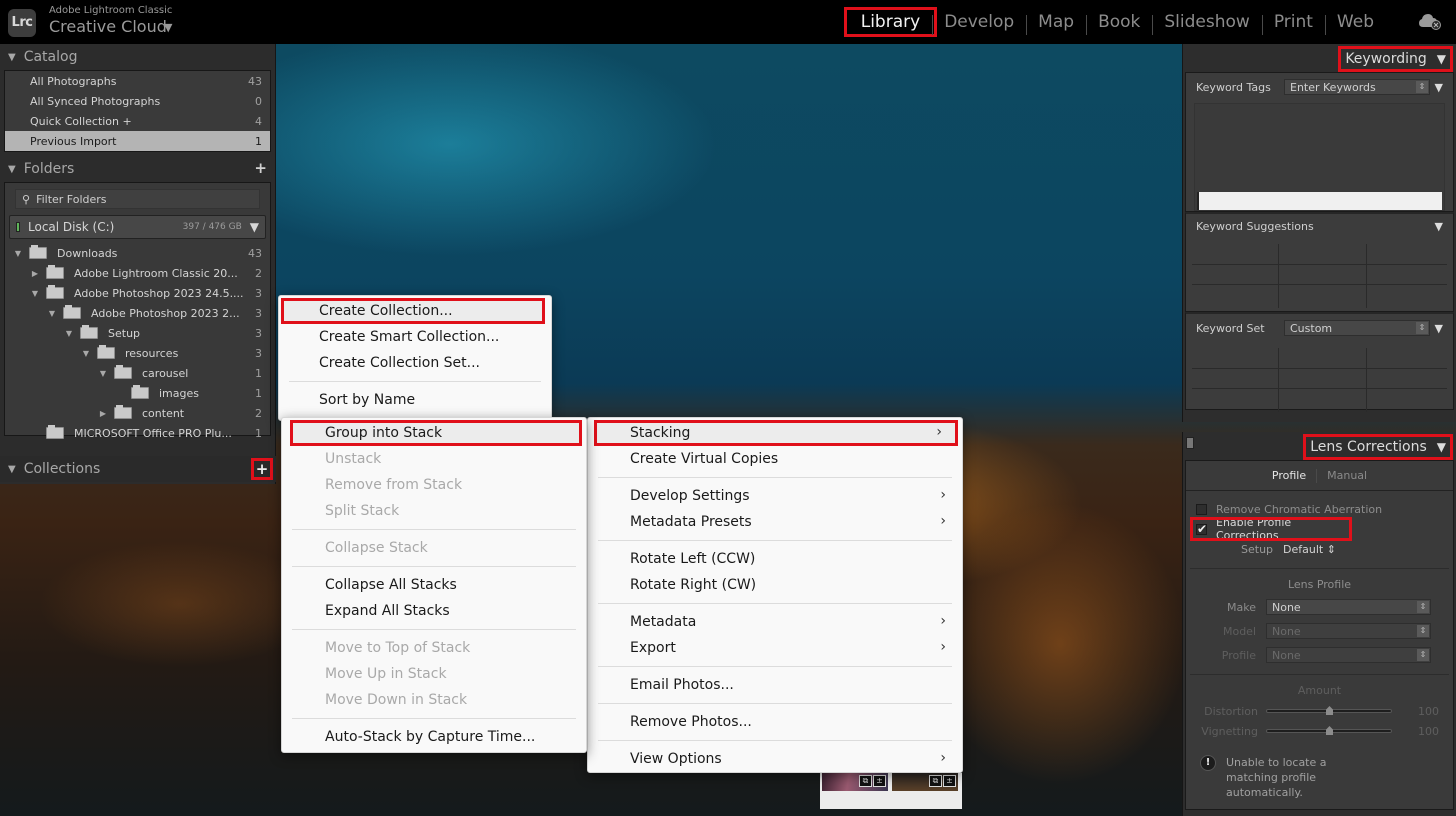 This screenshot has width=1456, height=816. I want to click on catalog-item-all-synced: All Synced Photographs 0, so click(137, 101).